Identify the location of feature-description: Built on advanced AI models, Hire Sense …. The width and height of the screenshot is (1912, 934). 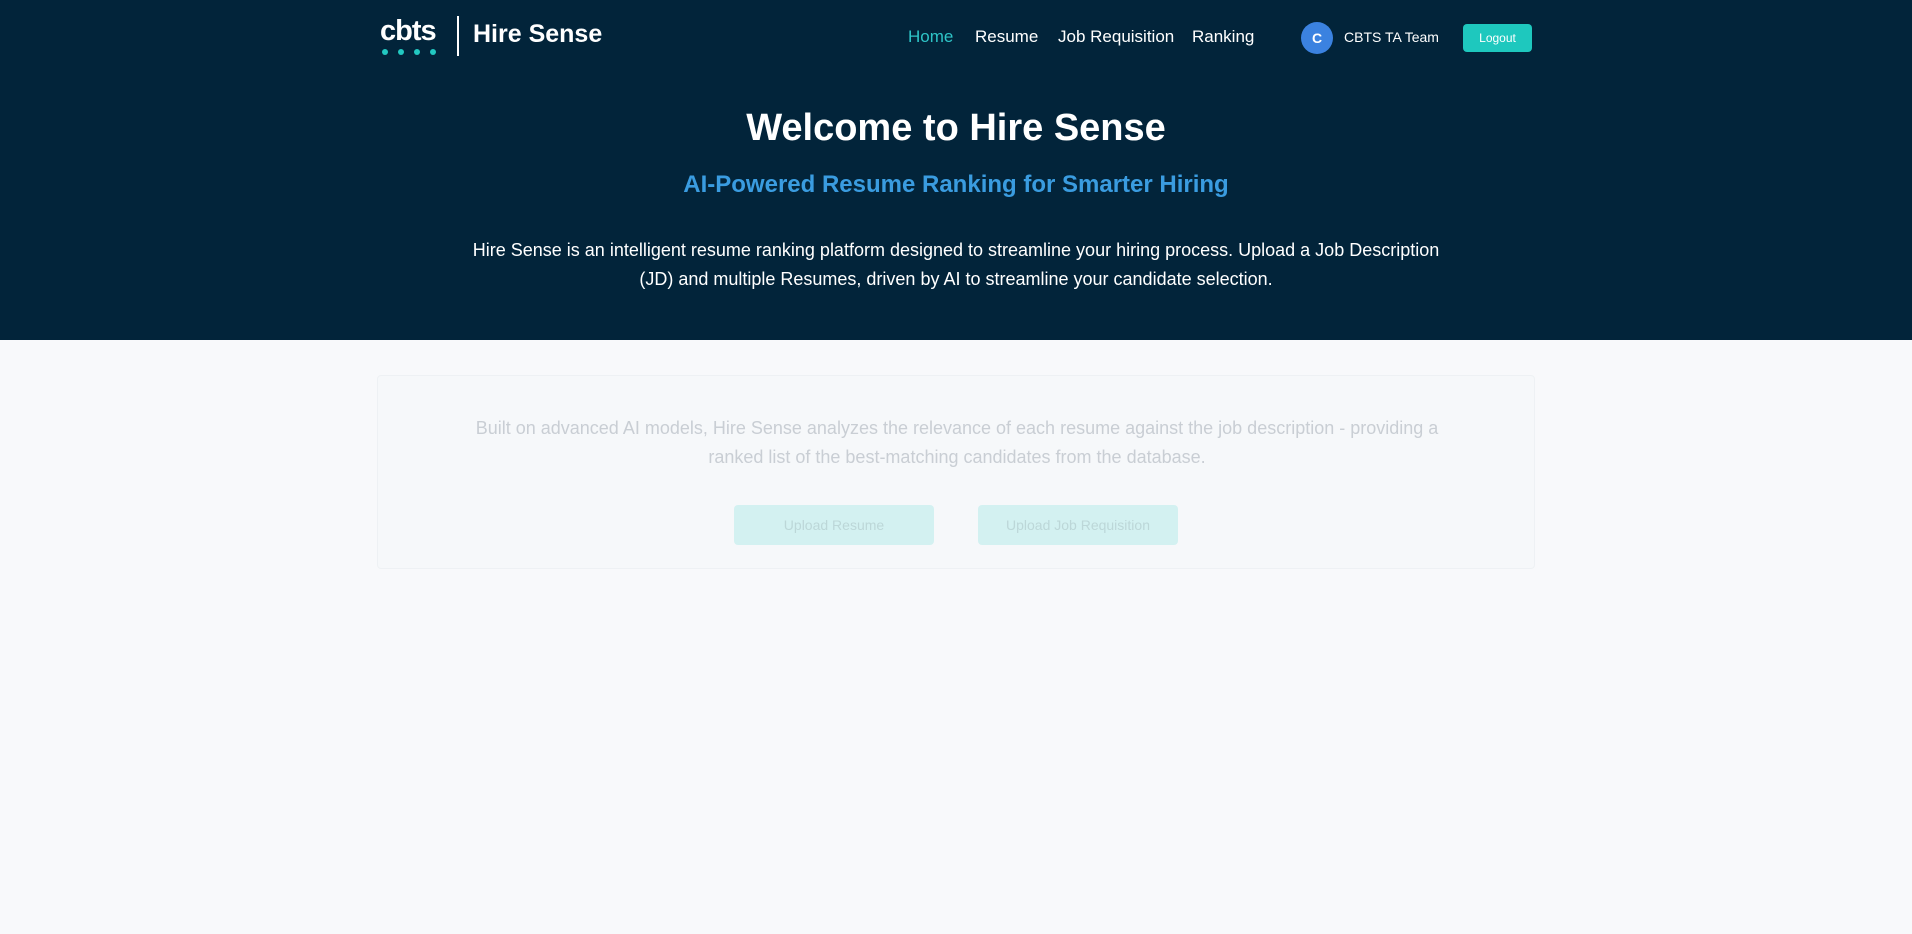
(957, 442).